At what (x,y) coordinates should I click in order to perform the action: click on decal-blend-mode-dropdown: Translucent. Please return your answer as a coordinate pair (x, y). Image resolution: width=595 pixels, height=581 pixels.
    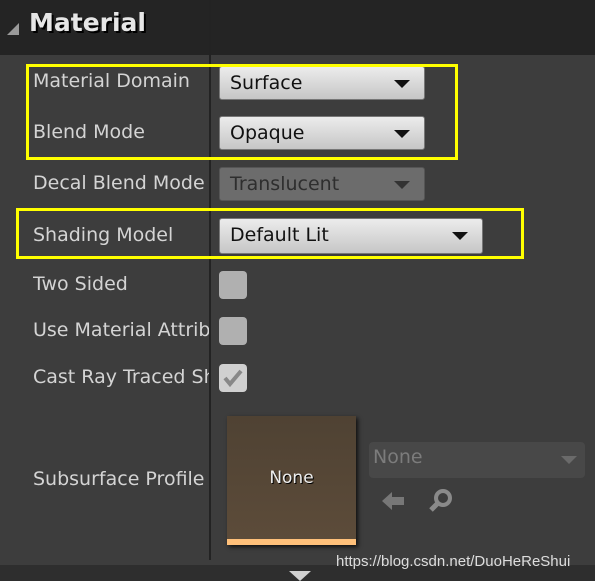
    Looking at the image, I should click on (322, 184).